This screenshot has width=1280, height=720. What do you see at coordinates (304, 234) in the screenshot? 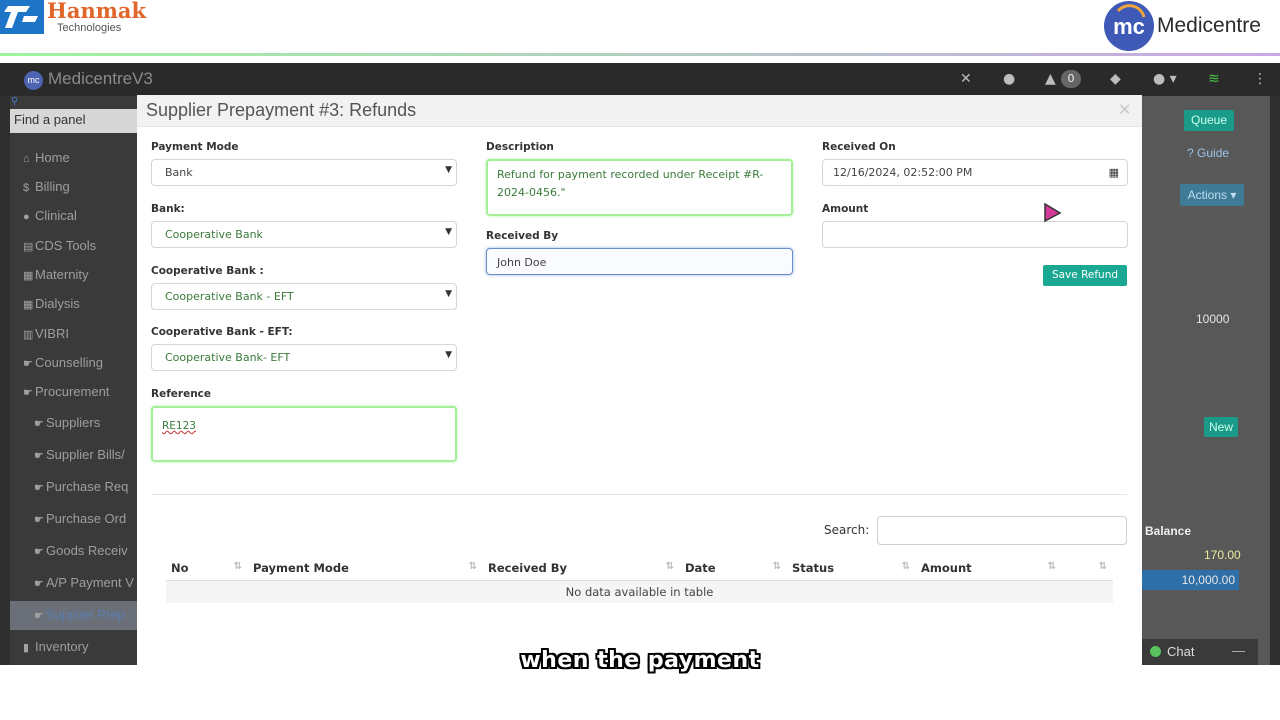
I see `bank-select: Cooperative Bank ▼` at bounding box center [304, 234].